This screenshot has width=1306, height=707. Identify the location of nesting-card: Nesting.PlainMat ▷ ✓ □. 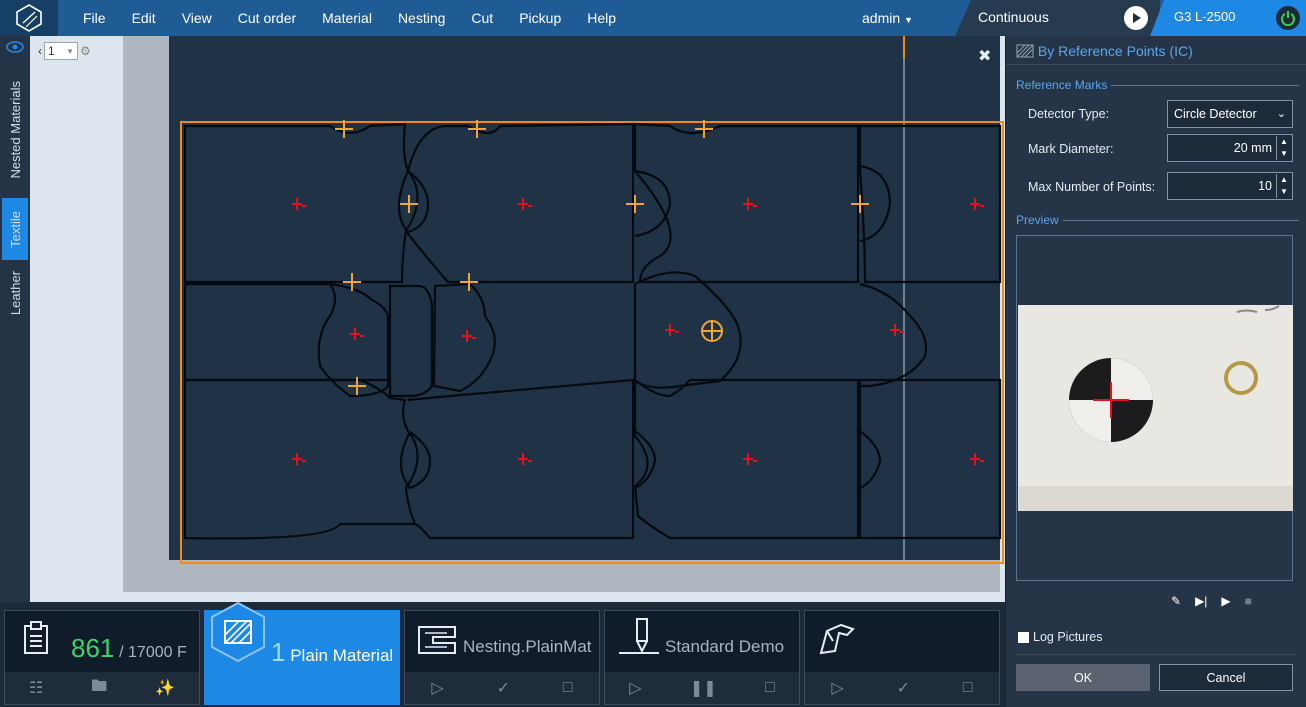
(502, 657).